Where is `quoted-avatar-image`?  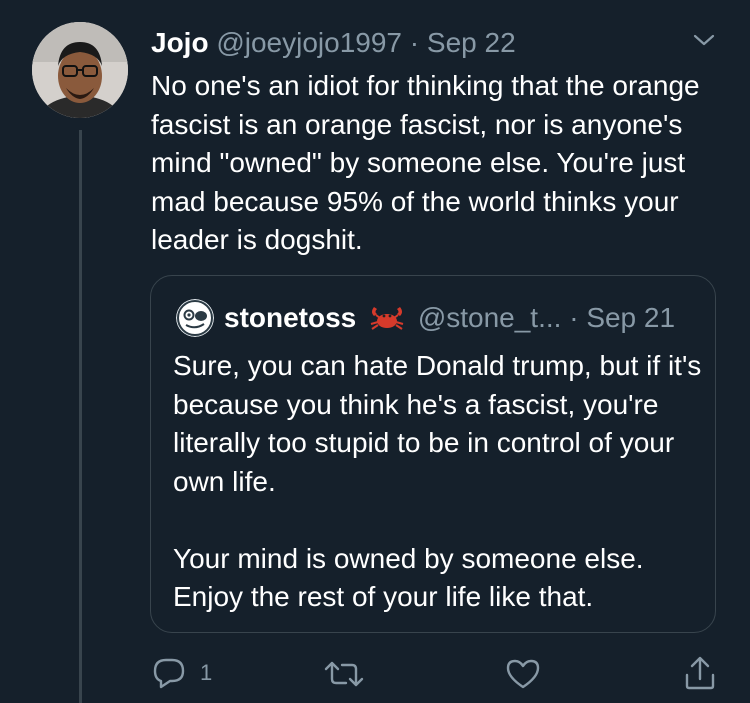
quoted-avatar-image is located at coordinates (195, 318).